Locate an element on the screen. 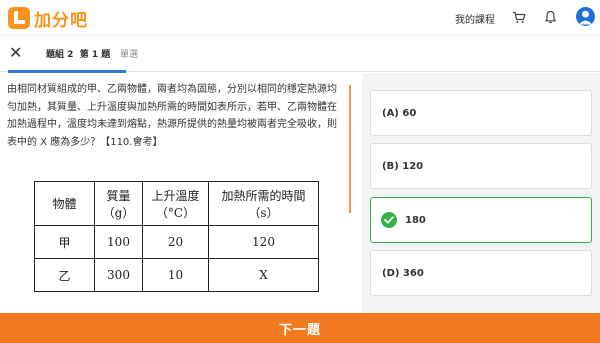 Image resolution: width=600 pixels, height=343 pixels. option-b: (B) 120 is located at coordinates (481, 166).